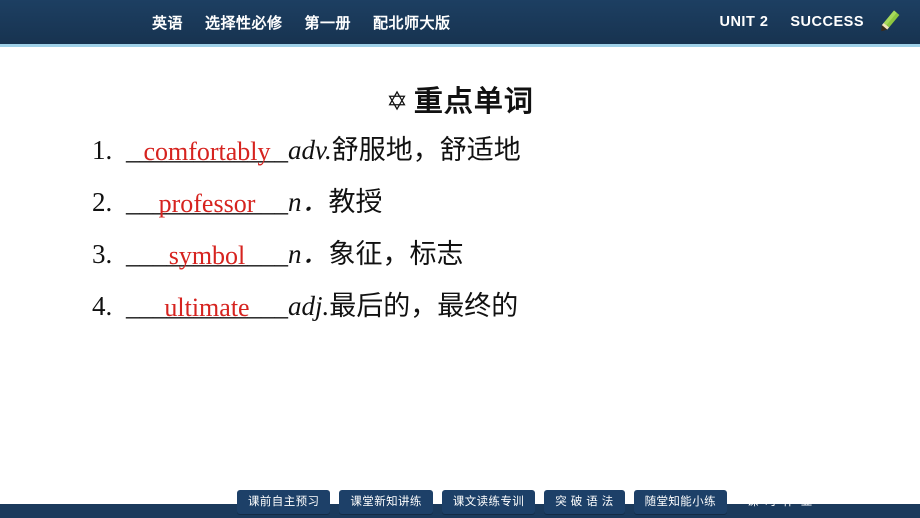 The height and width of the screenshot is (518, 920). What do you see at coordinates (412, 23) in the screenshot?
I see `header-edition: 配北师大版` at bounding box center [412, 23].